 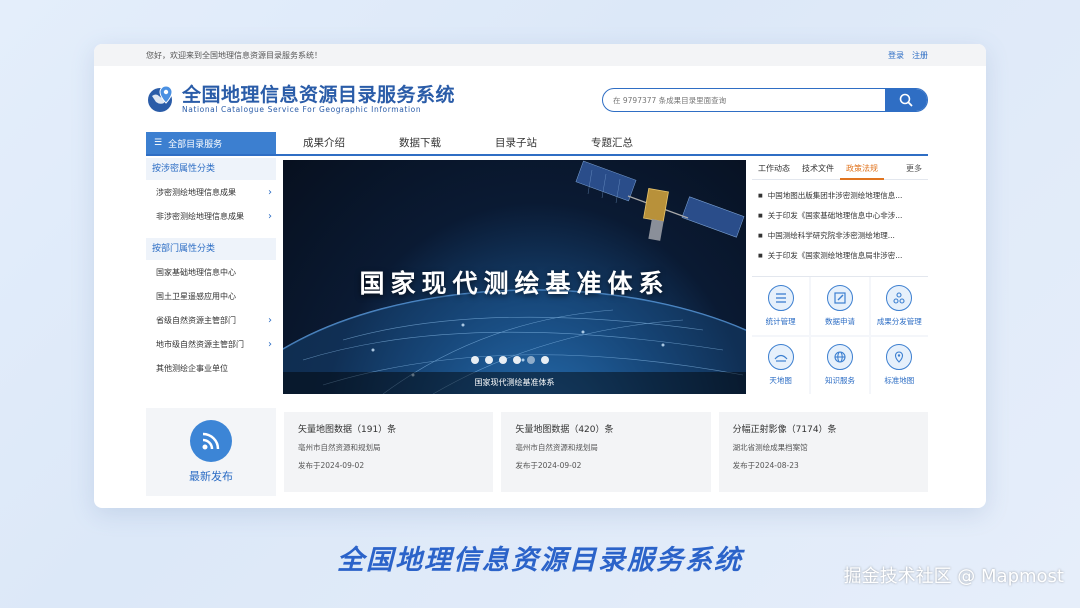 What do you see at coordinates (319, 94) in the screenshot?
I see `site-title: 全国地理信息资源目录服务系统` at bounding box center [319, 94].